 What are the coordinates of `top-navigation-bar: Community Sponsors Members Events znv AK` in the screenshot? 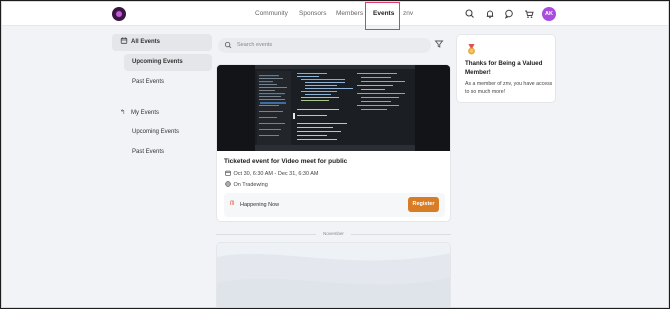 It's located at (335, 14).